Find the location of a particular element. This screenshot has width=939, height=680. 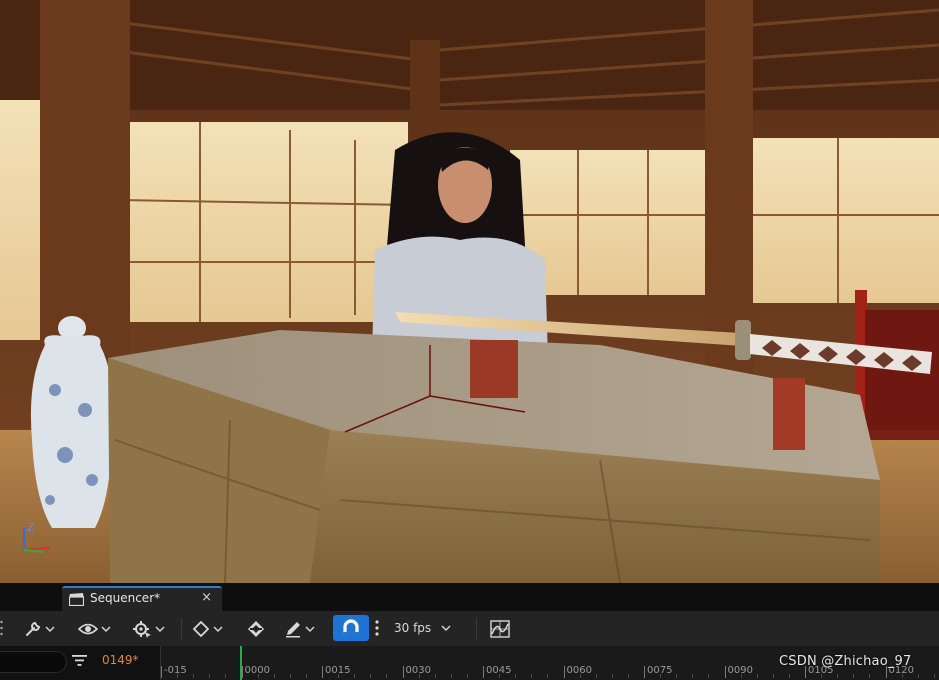

curve-editor-icon is located at coordinates (500, 628).